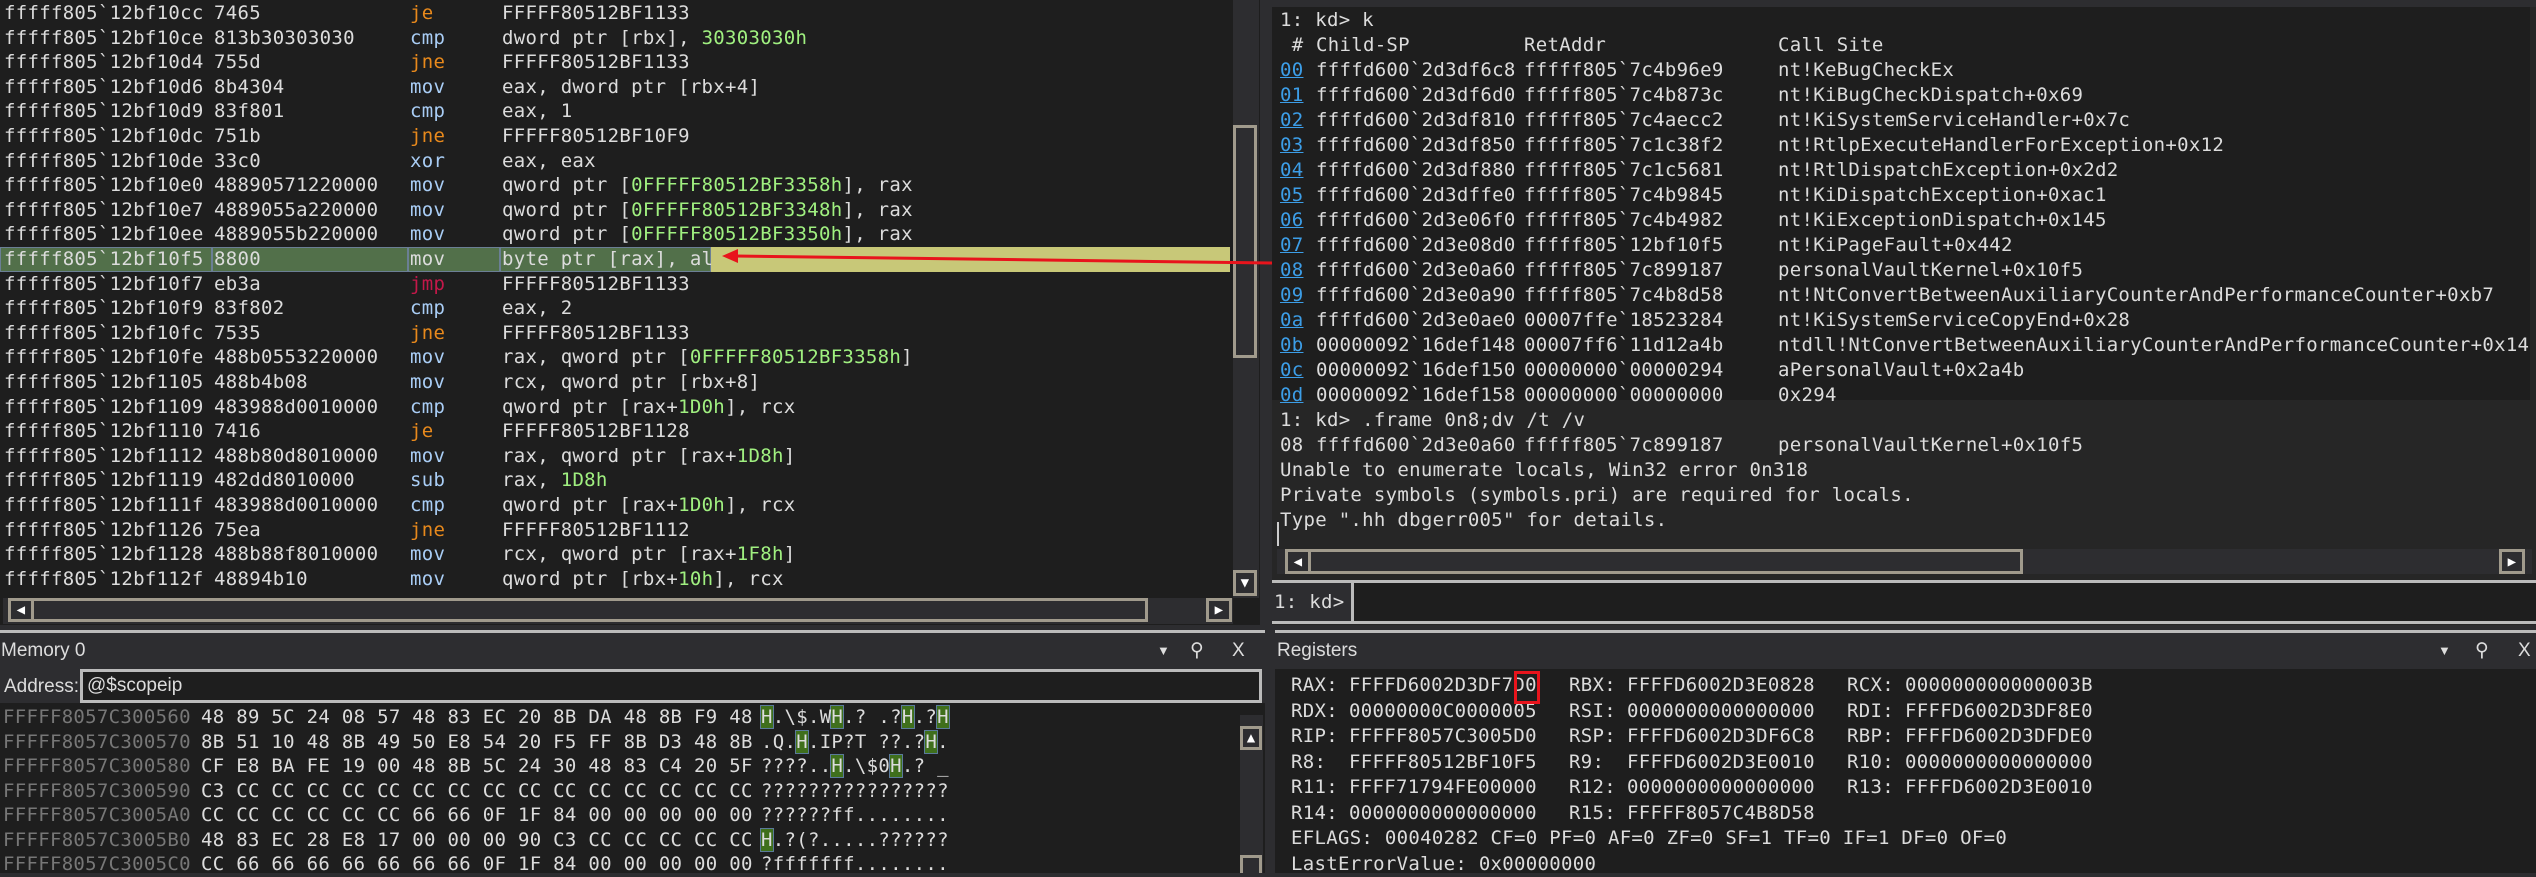 The image size is (2536, 877). What do you see at coordinates (615, 111) in the screenshot?
I see `disassembly-row: fffff805`12bf10d983f801cmpeax, 1` at bounding box center [615, 111].